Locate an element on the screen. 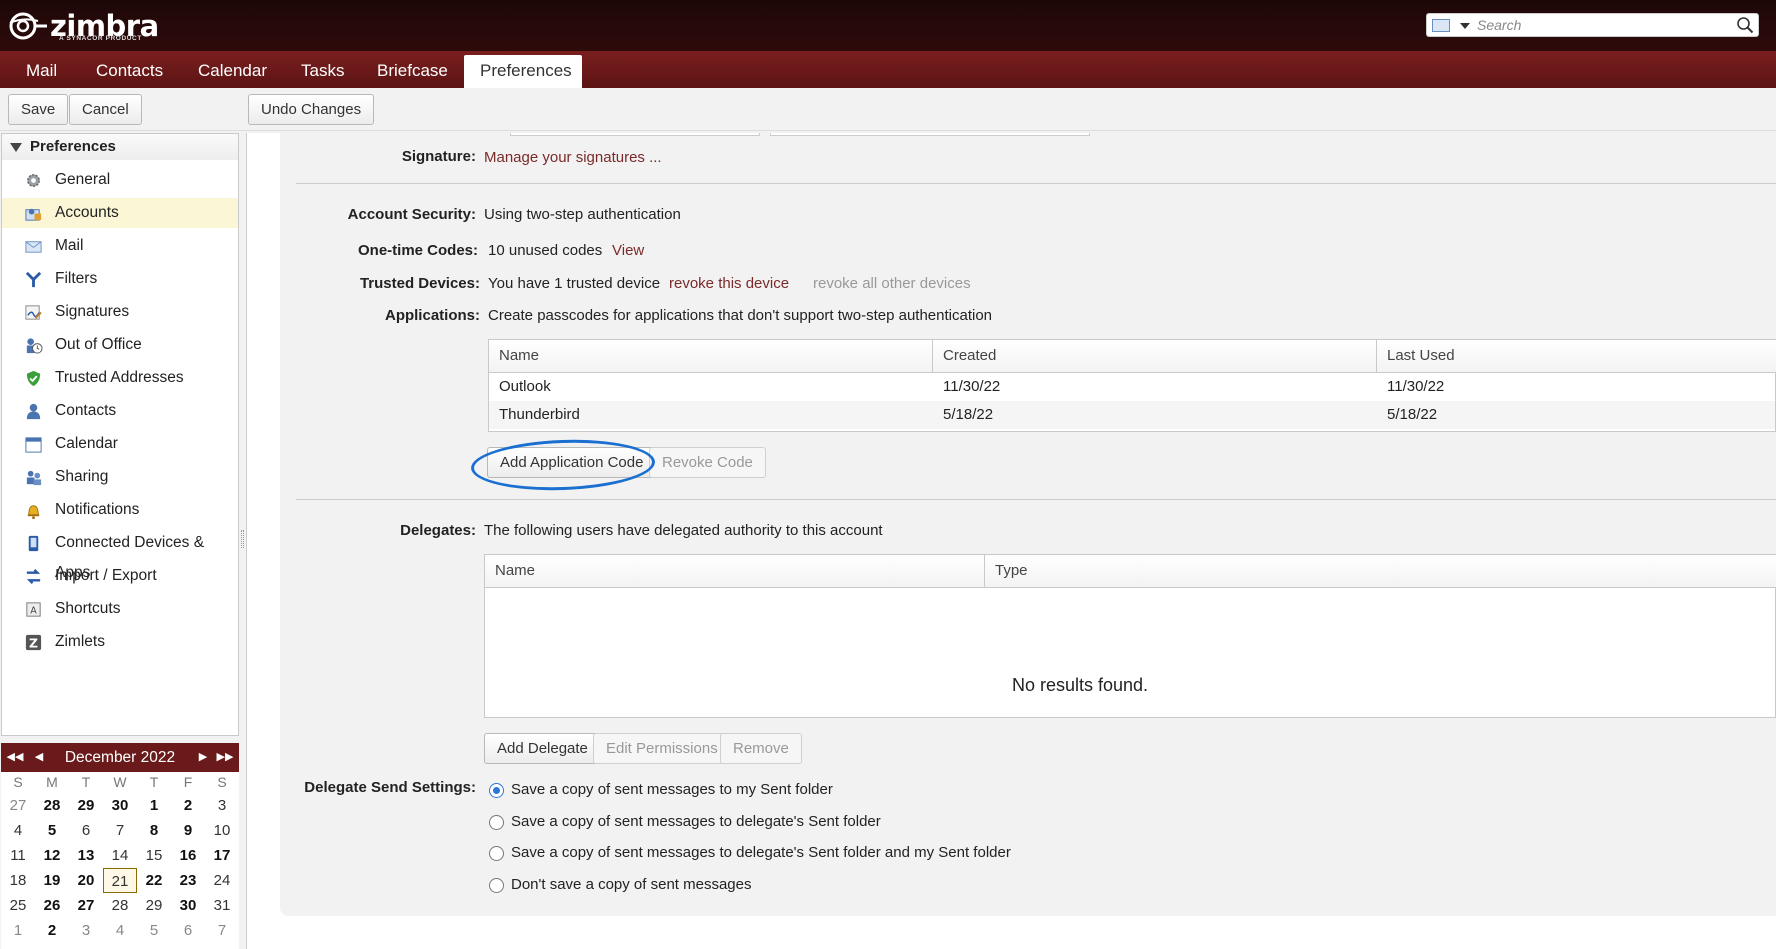  sidebar-item-trusted-addresses: Trusted Addresses is located at coordinates (120, 378).